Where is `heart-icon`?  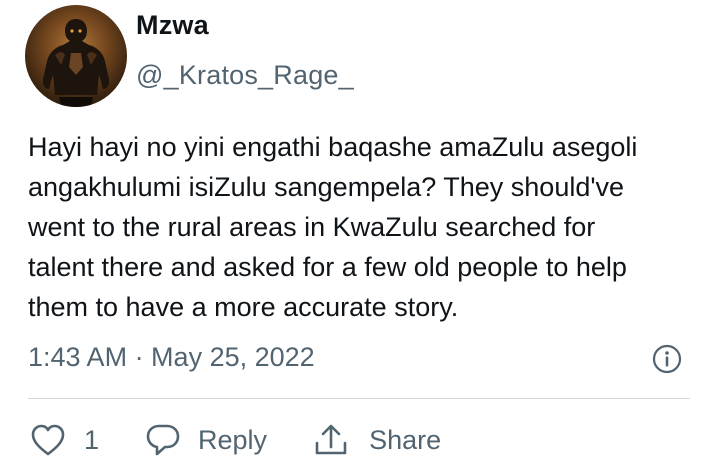
heart-icon is located at coordinates (48, 440).